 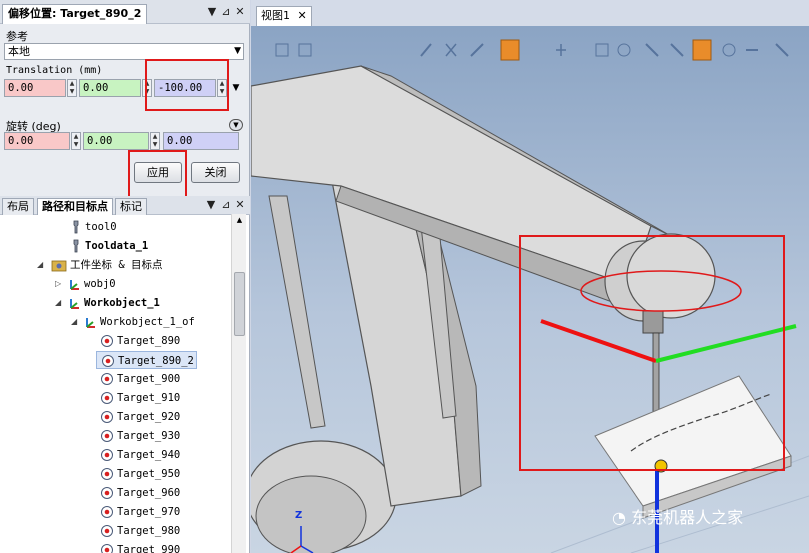 What do you see at coordinates (510, 50) in the screenshot?
I see `frame-tool-icon` at bounding box center [510, 50].